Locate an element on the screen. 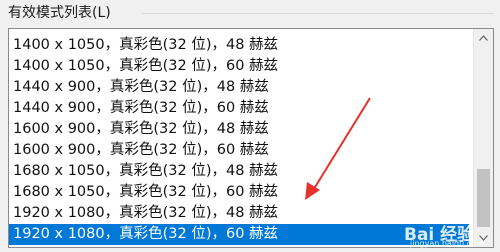 The height and width of the screenshot is (252, 500). chevron-up-icon is located at coordinates (483, 38).